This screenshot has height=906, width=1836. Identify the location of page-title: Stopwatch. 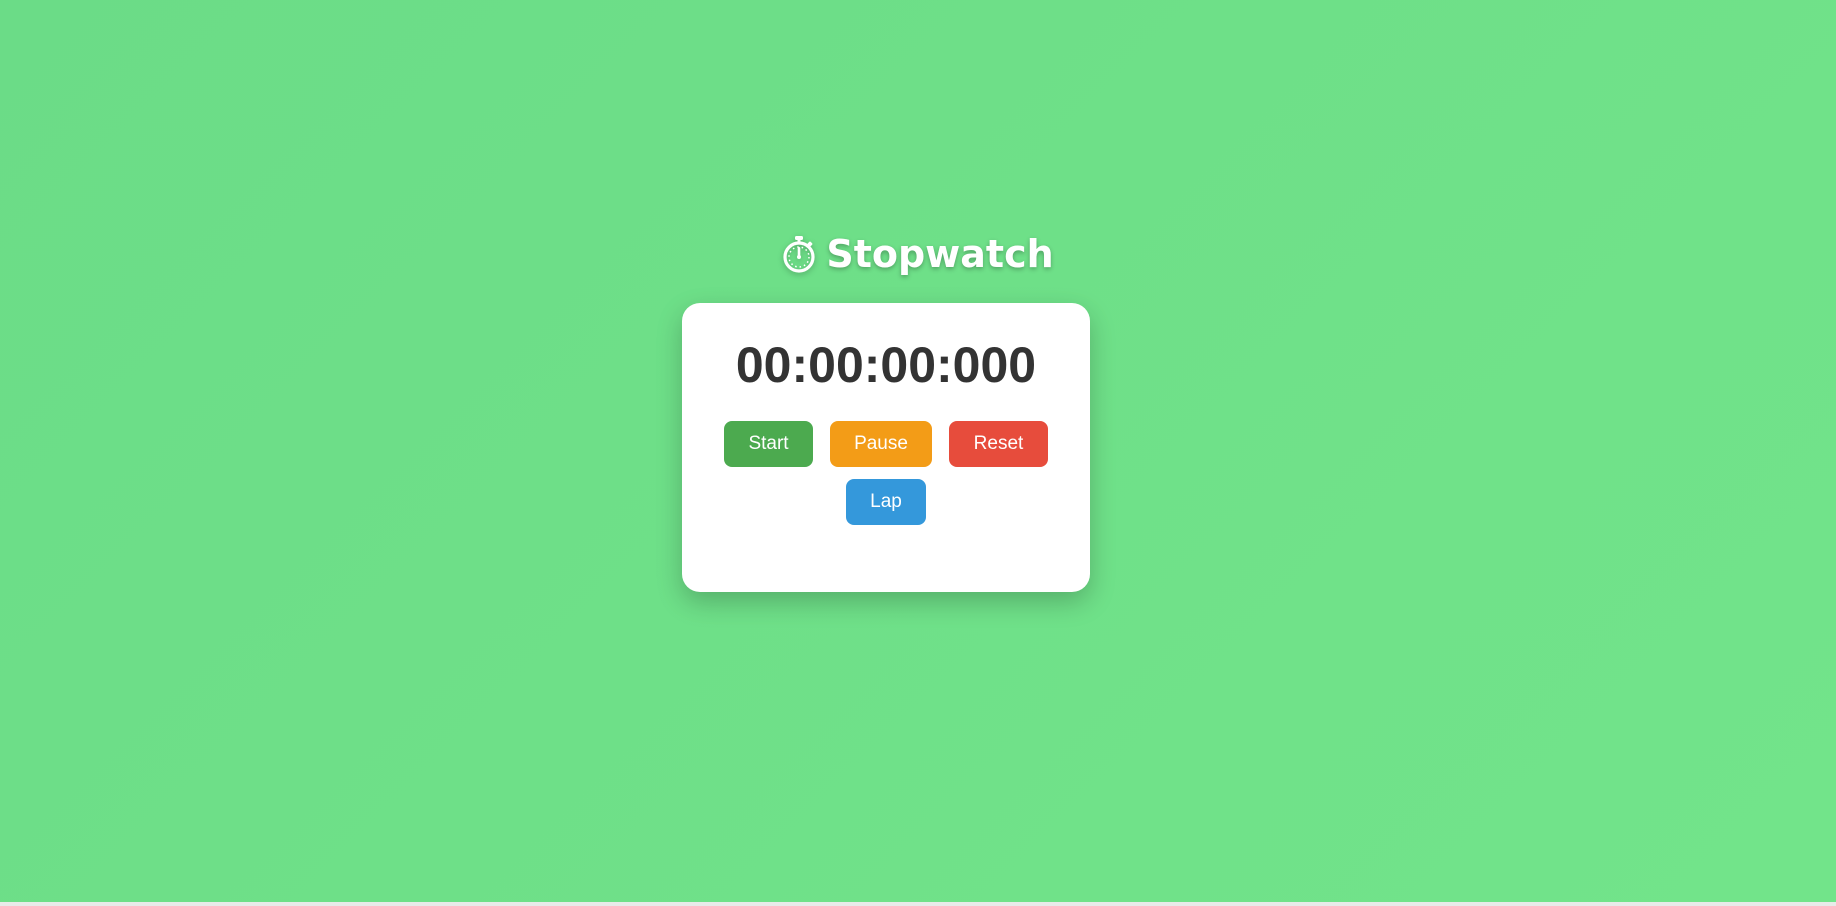
(940, 254).